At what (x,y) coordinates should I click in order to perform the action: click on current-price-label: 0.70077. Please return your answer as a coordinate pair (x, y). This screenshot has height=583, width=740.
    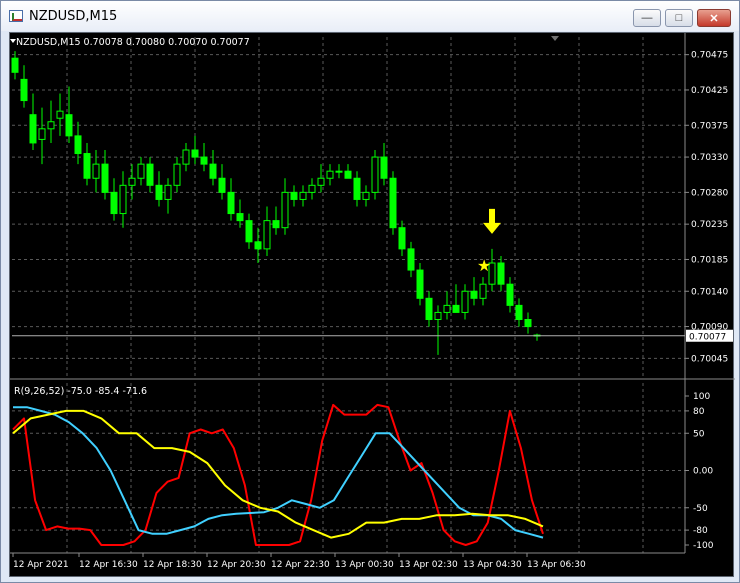
    Looking at the image, I should click on (707, 338).